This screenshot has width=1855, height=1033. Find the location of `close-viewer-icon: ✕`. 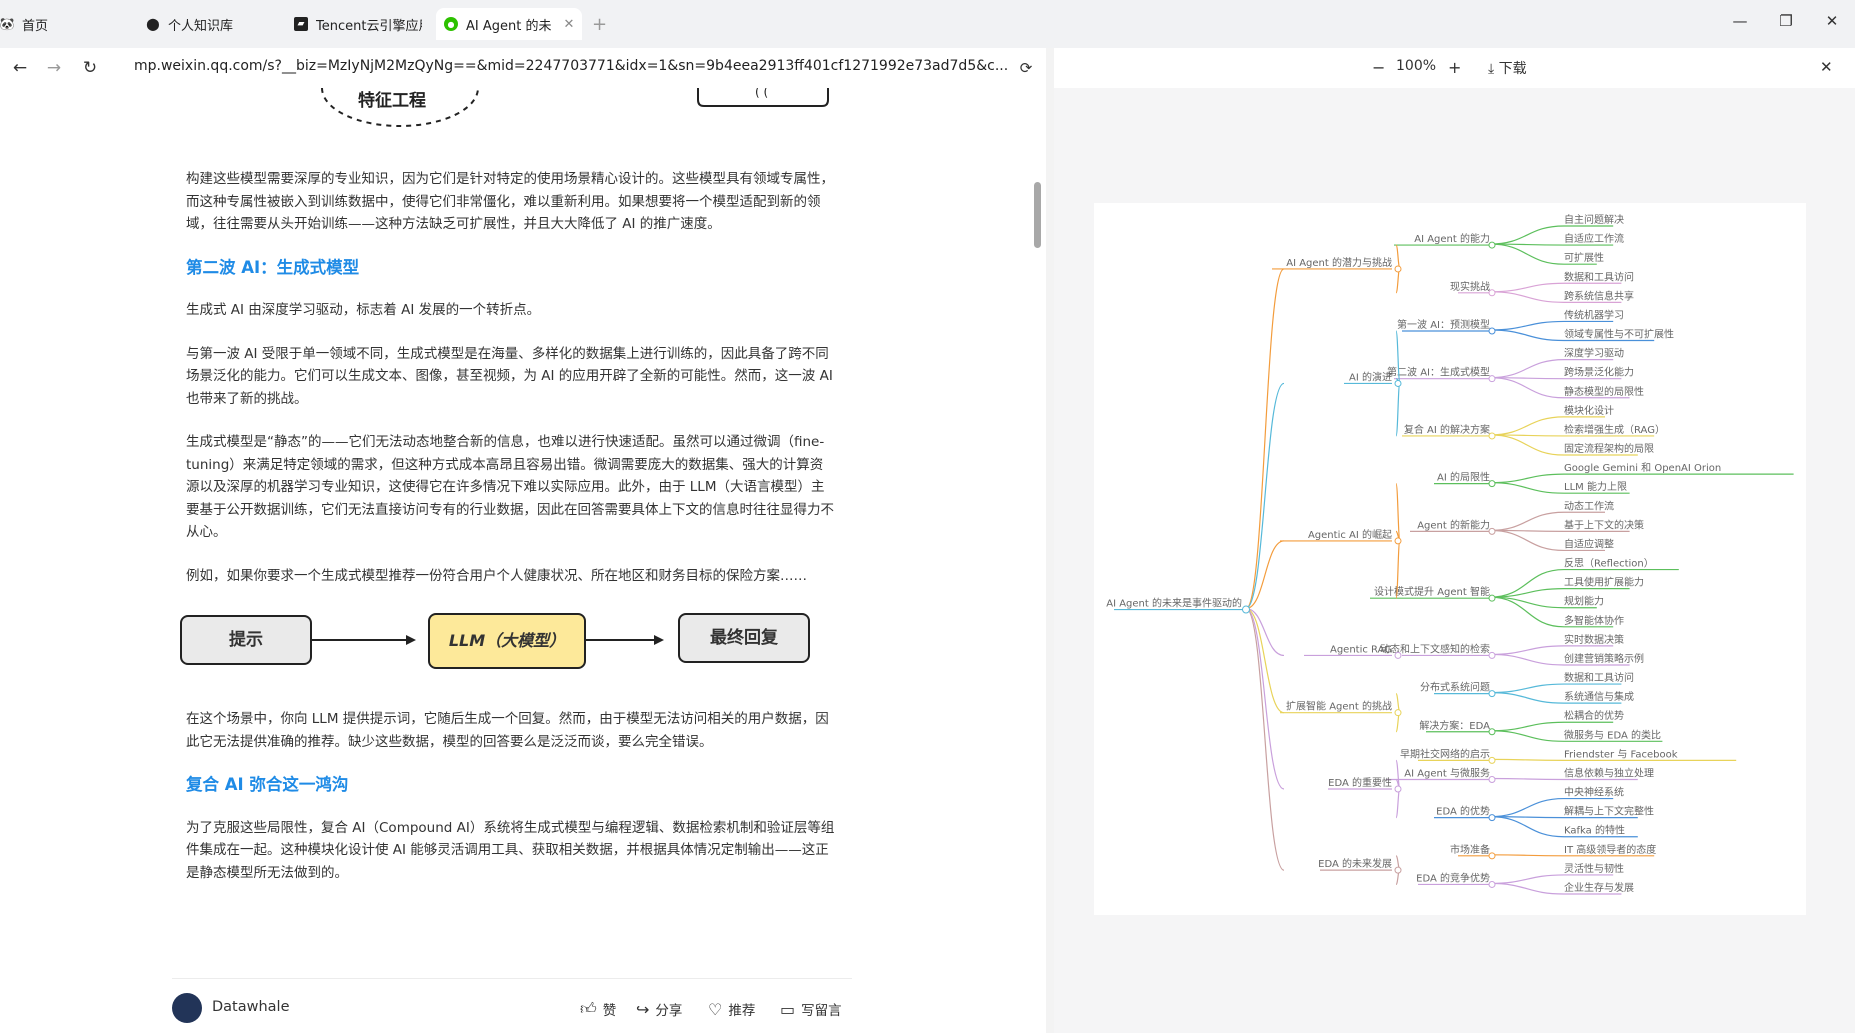

close-viewer-icon: ✕ is located at coordinates (1826, 67).